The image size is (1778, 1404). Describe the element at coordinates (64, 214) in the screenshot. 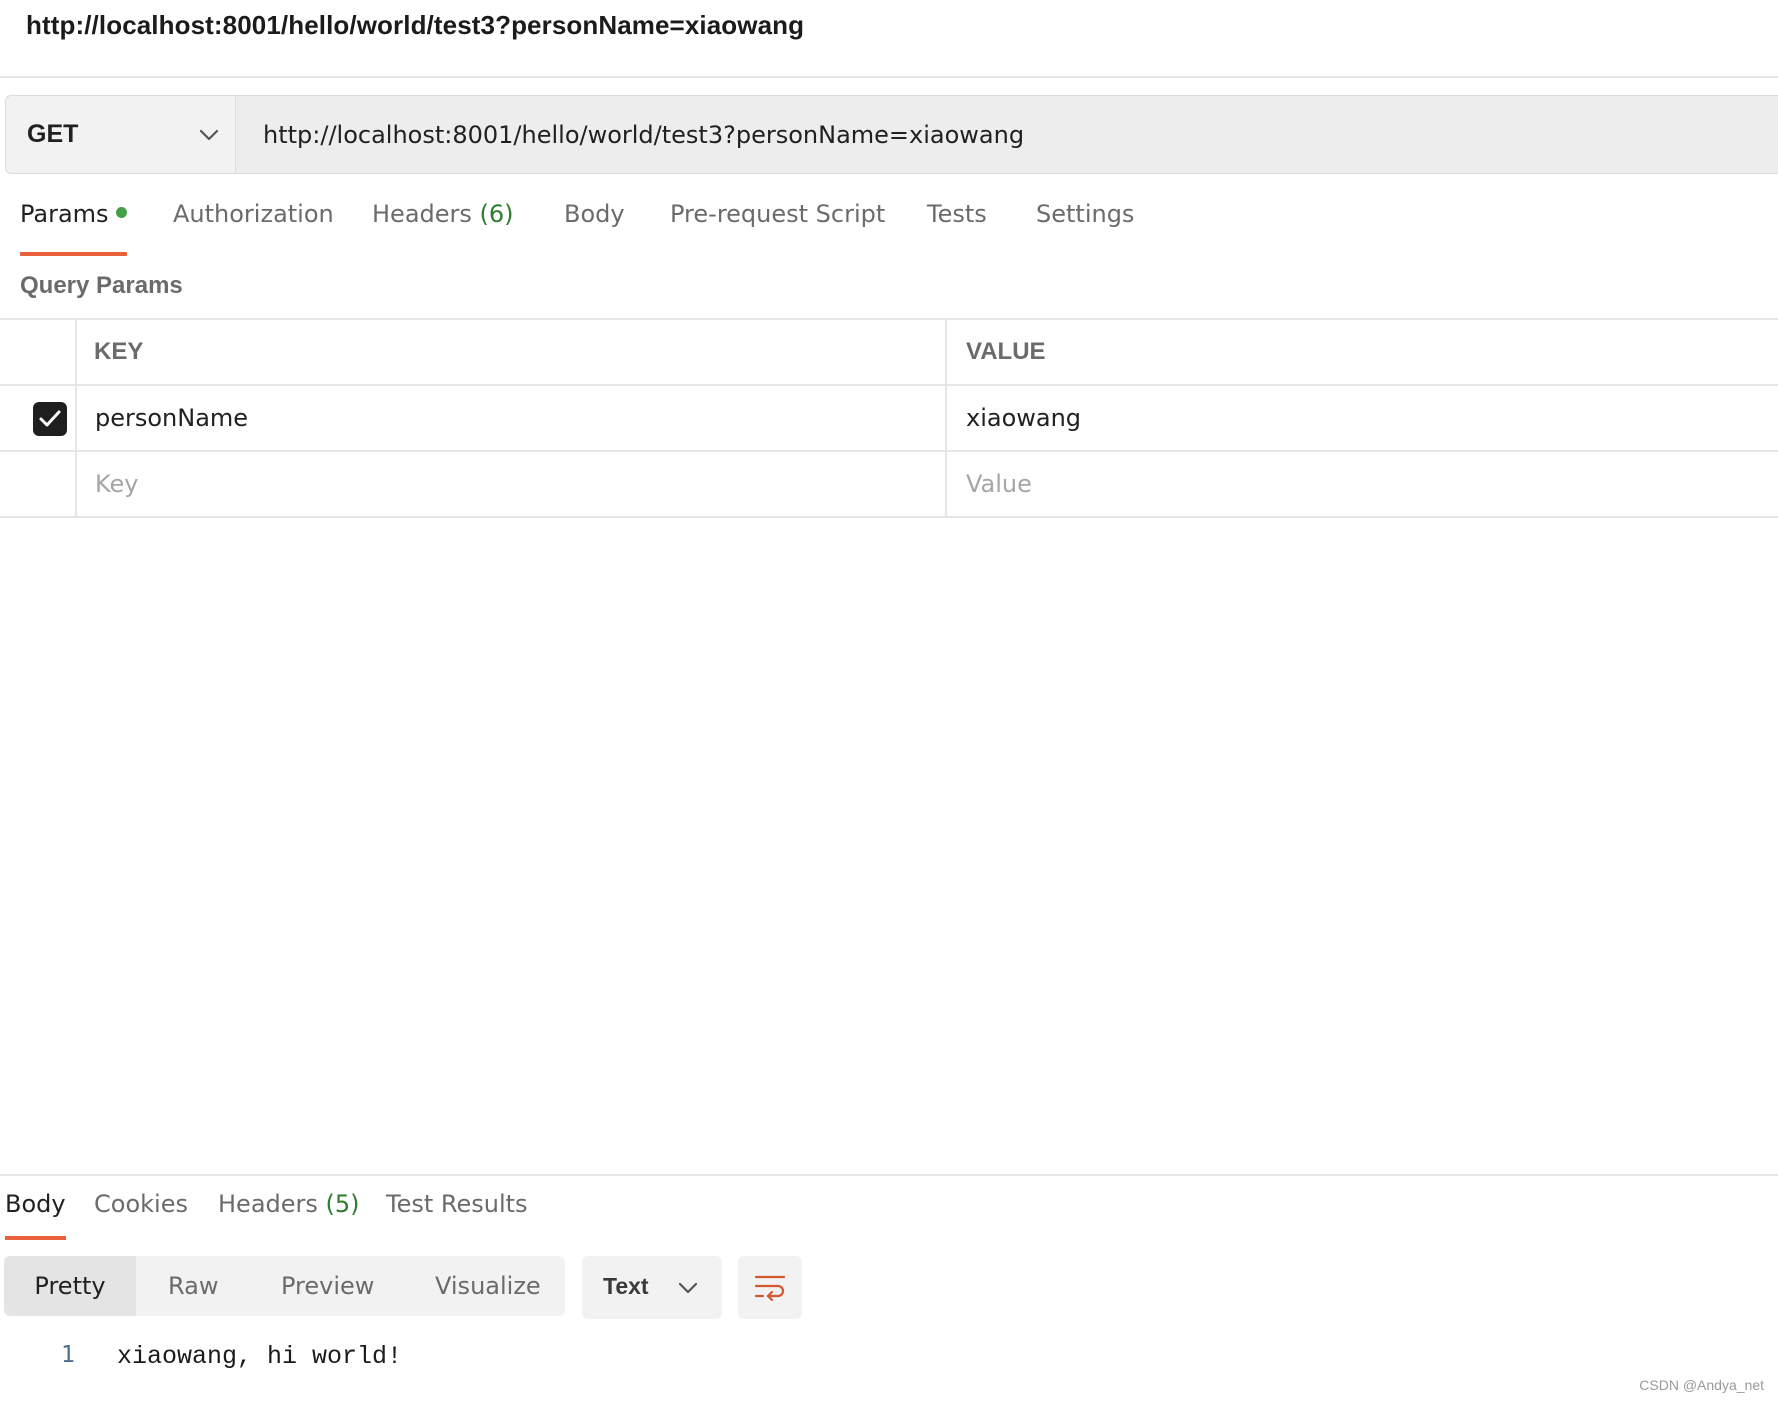

I see `tab-params-label: Params` at that location.